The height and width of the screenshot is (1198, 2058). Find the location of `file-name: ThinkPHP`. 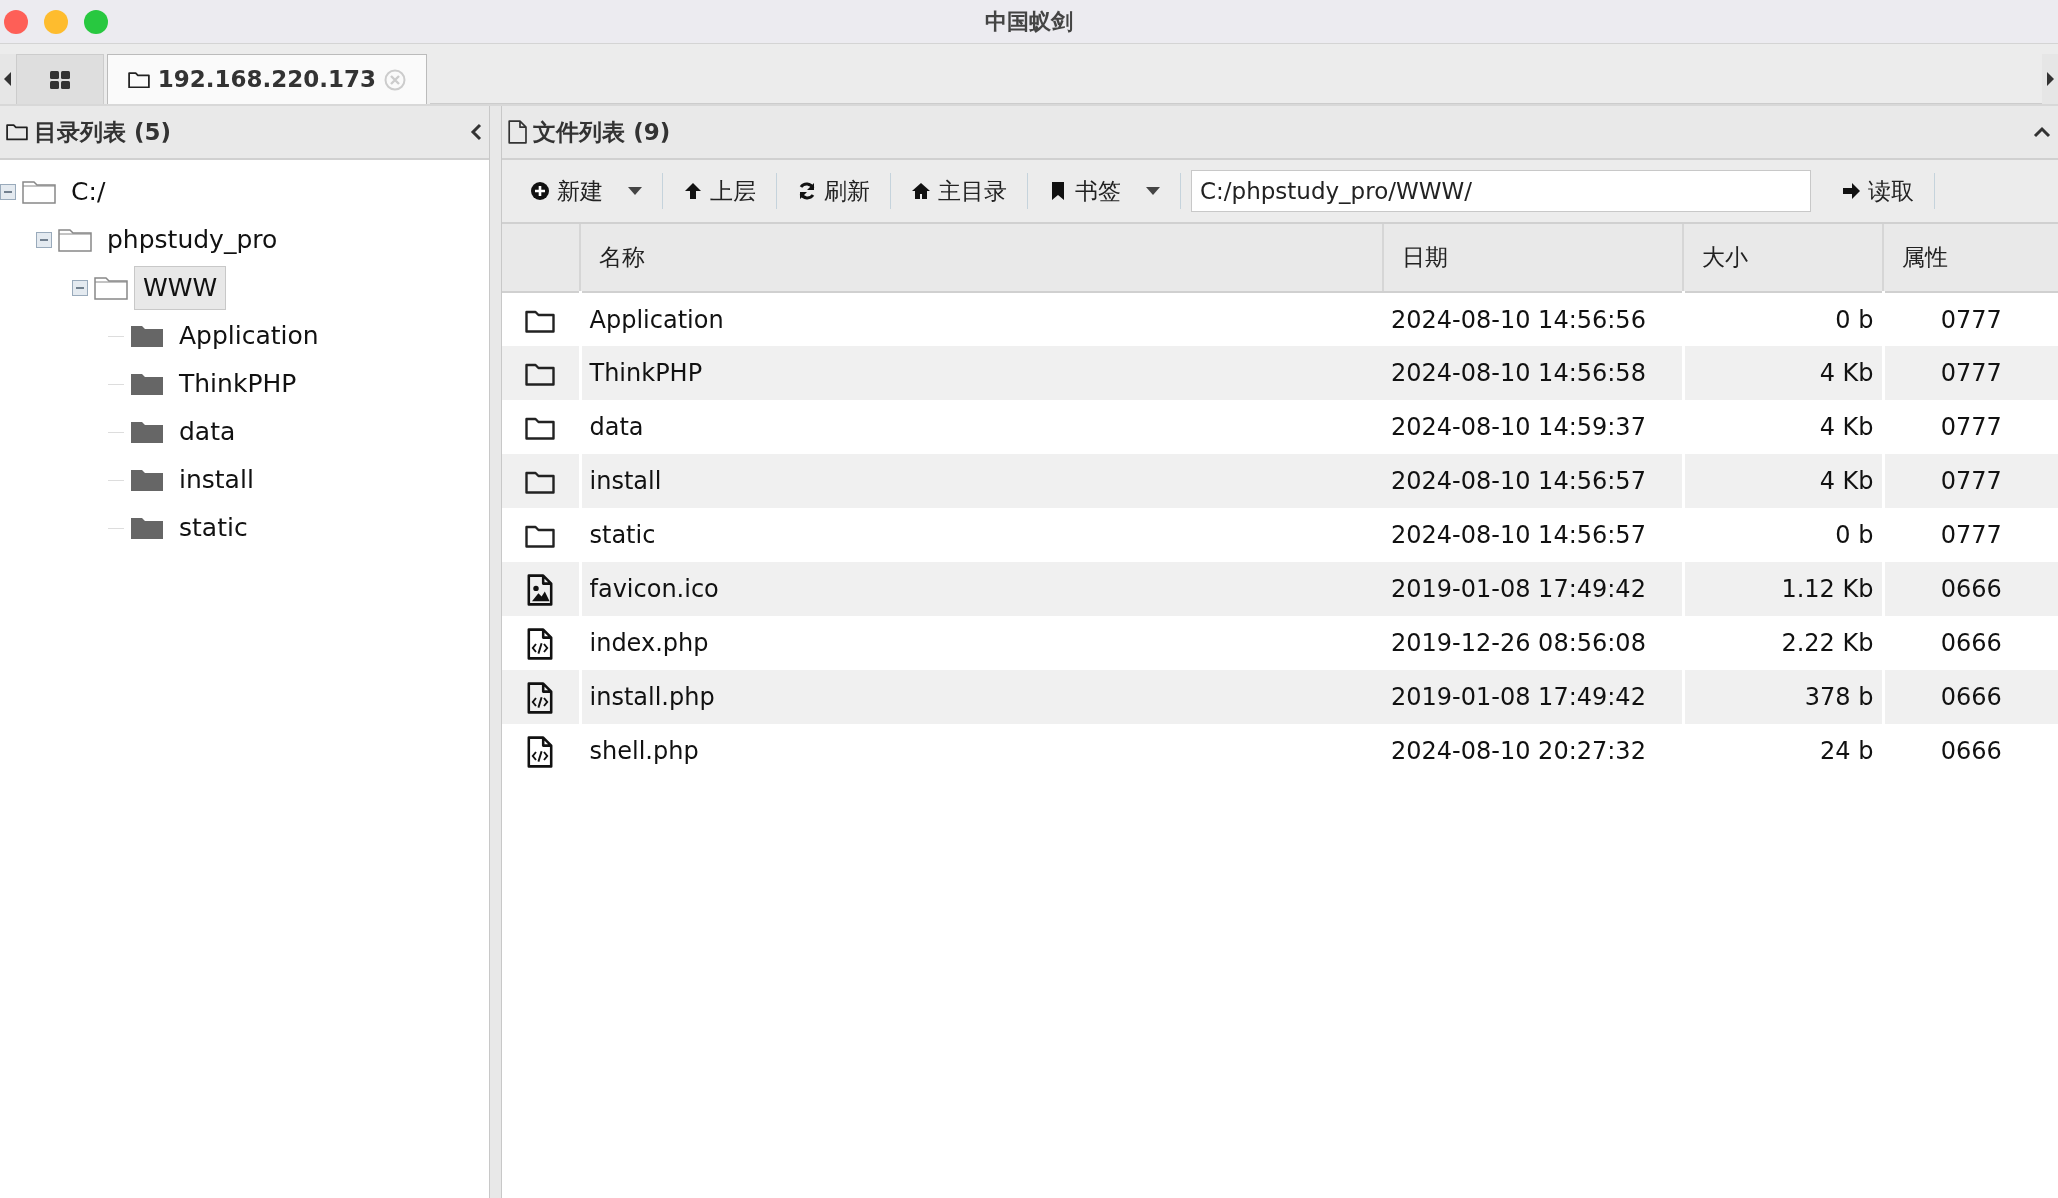

file-name: ThinkPHP is located at coordinates (981, 373).